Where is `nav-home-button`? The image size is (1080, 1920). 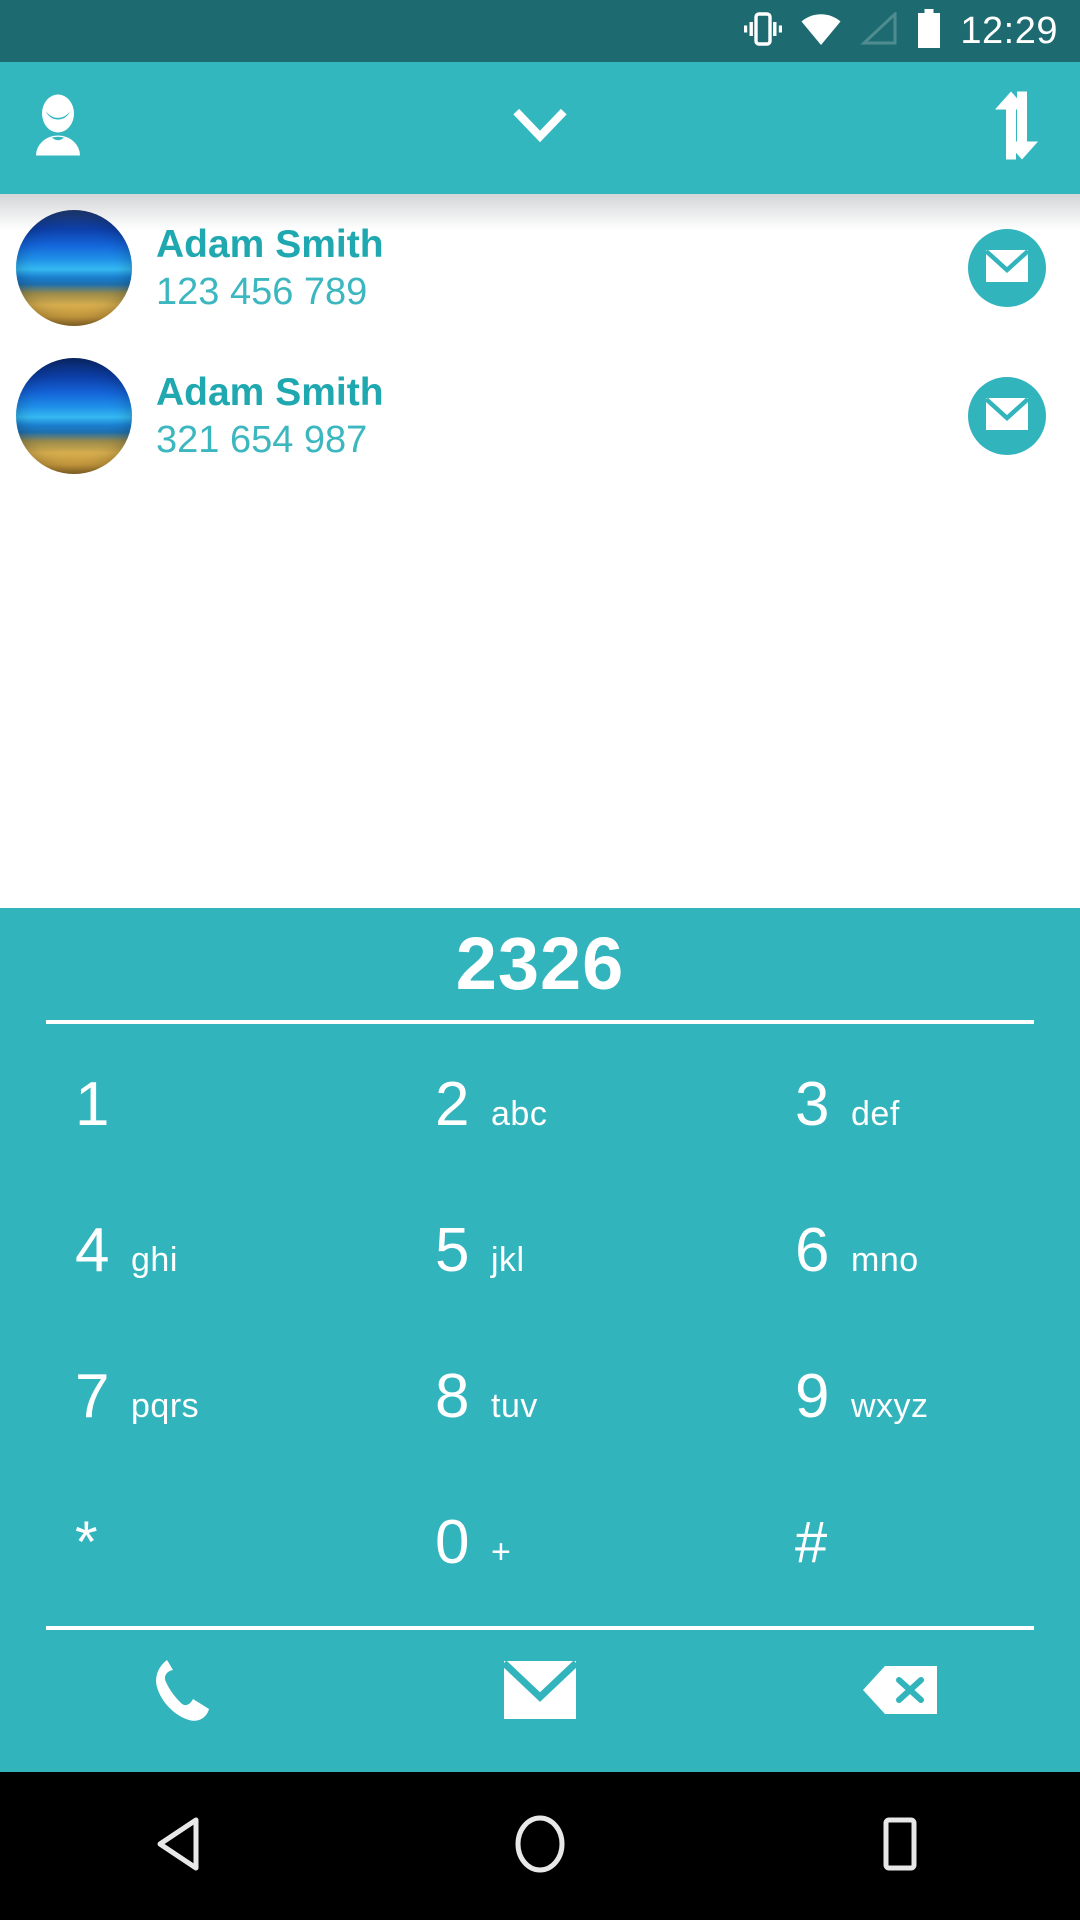
nav-home-button is located at coordinates (540, 1846).